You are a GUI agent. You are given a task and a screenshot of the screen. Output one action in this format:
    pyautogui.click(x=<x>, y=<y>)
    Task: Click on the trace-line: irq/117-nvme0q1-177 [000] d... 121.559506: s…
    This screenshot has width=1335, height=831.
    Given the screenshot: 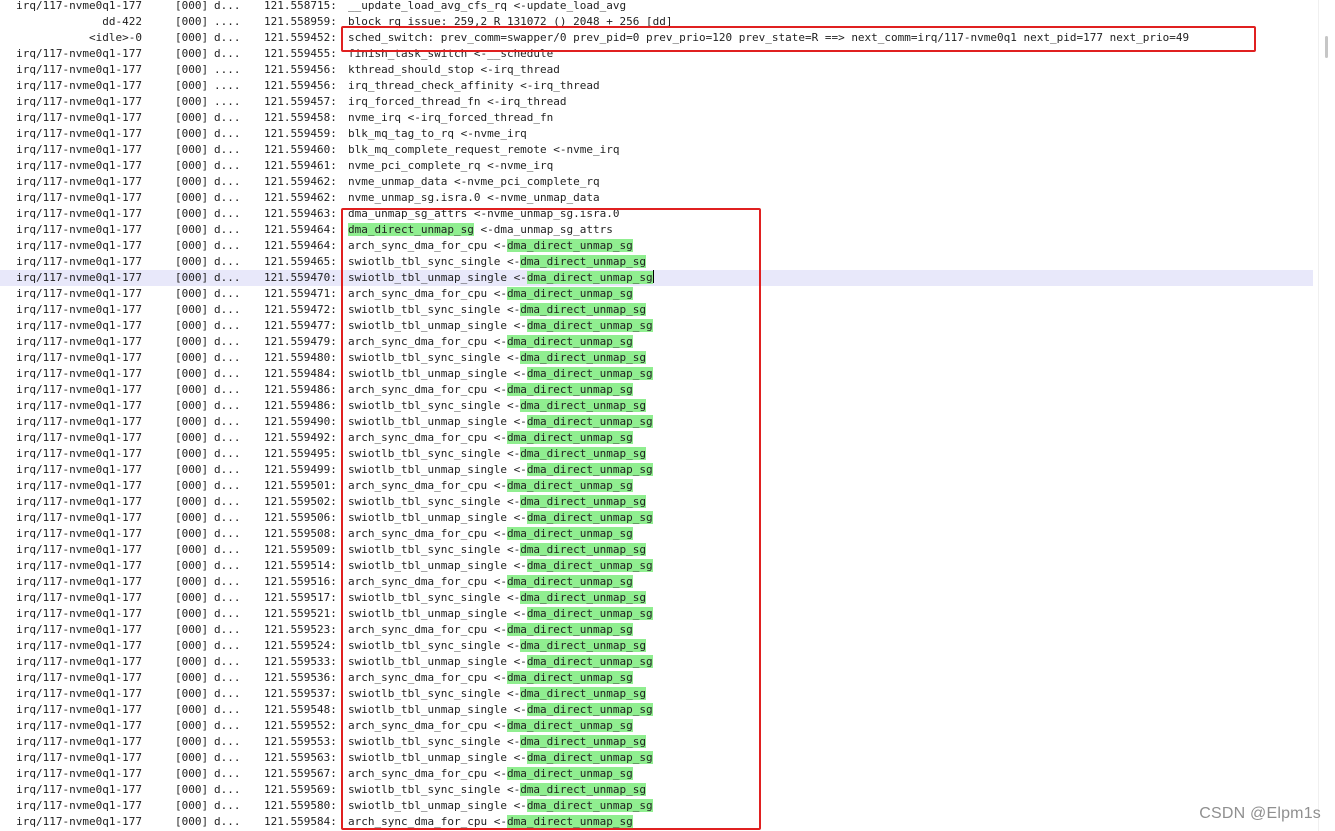 What is the action you would take?
    pyautogui.click(x=656, y=518)
    